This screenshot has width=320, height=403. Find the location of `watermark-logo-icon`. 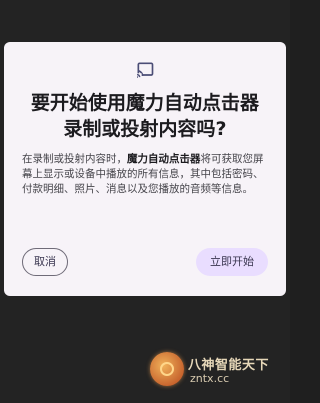

watermark-logo-icon is located at coordinates (167, 369).